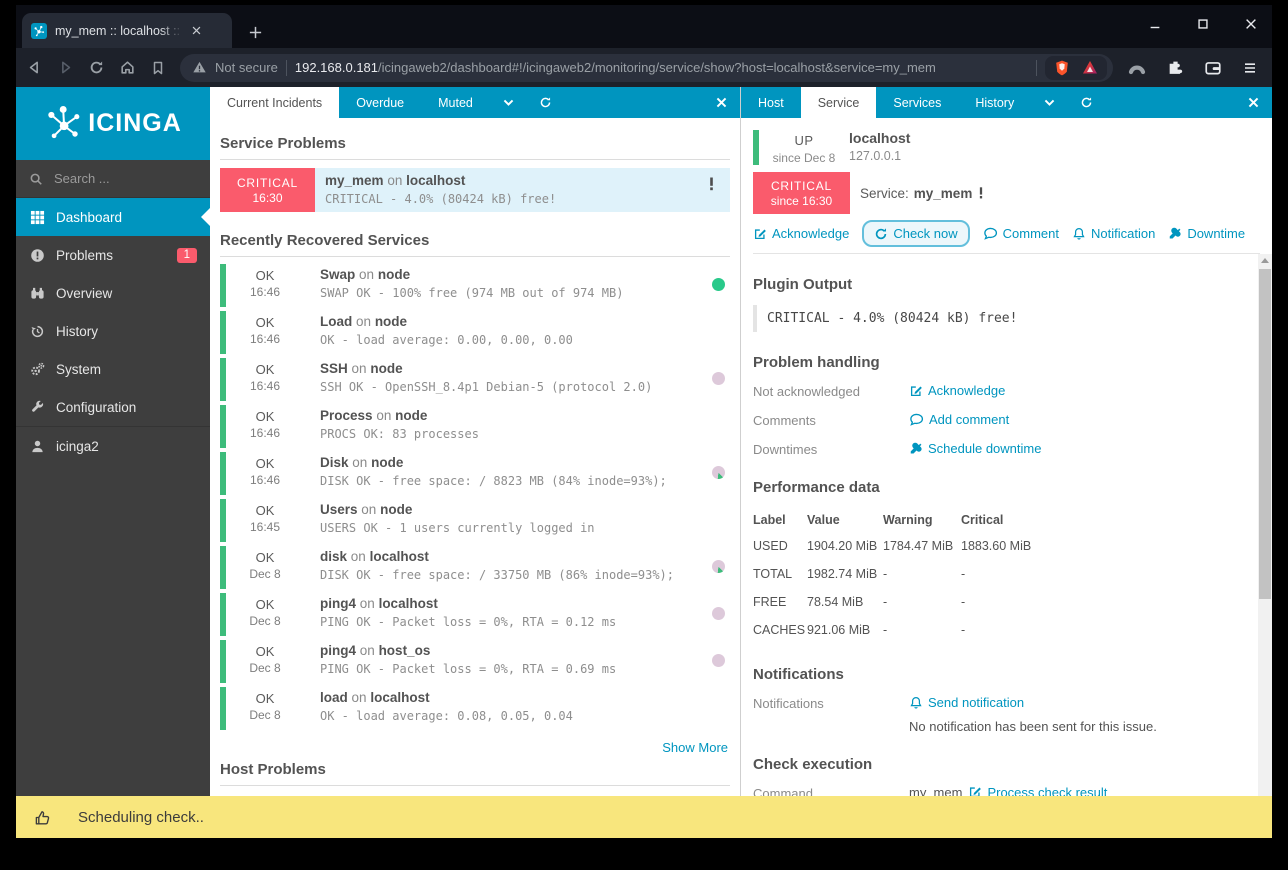 This screenshot has width=1288, height=870. I want to click on host-state-label: UP, so click(804, 140).